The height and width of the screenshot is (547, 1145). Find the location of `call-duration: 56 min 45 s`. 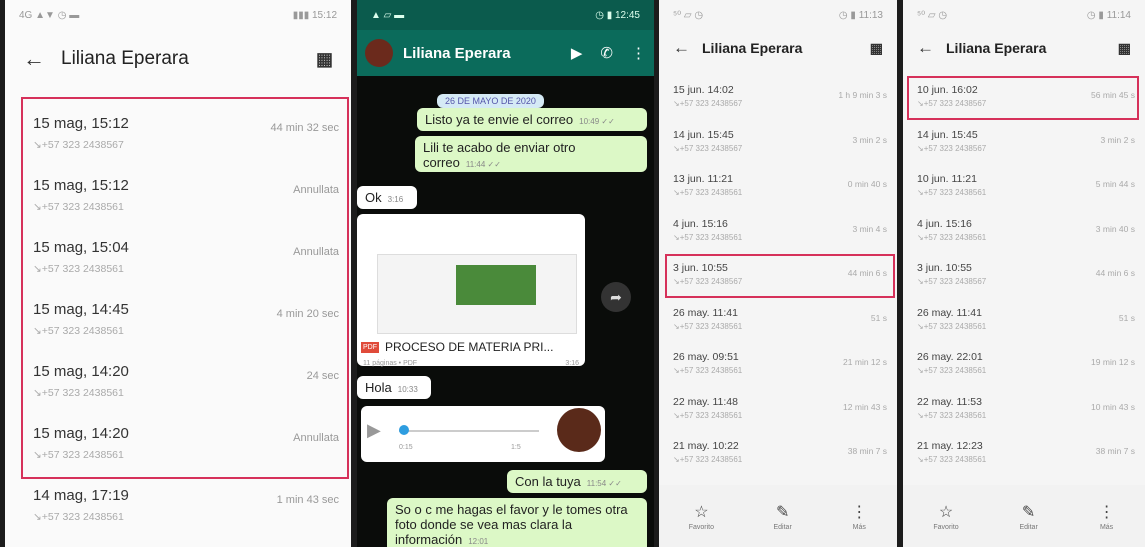

call-duration: 56 min 45 s is located at coordinates (1113, 95).